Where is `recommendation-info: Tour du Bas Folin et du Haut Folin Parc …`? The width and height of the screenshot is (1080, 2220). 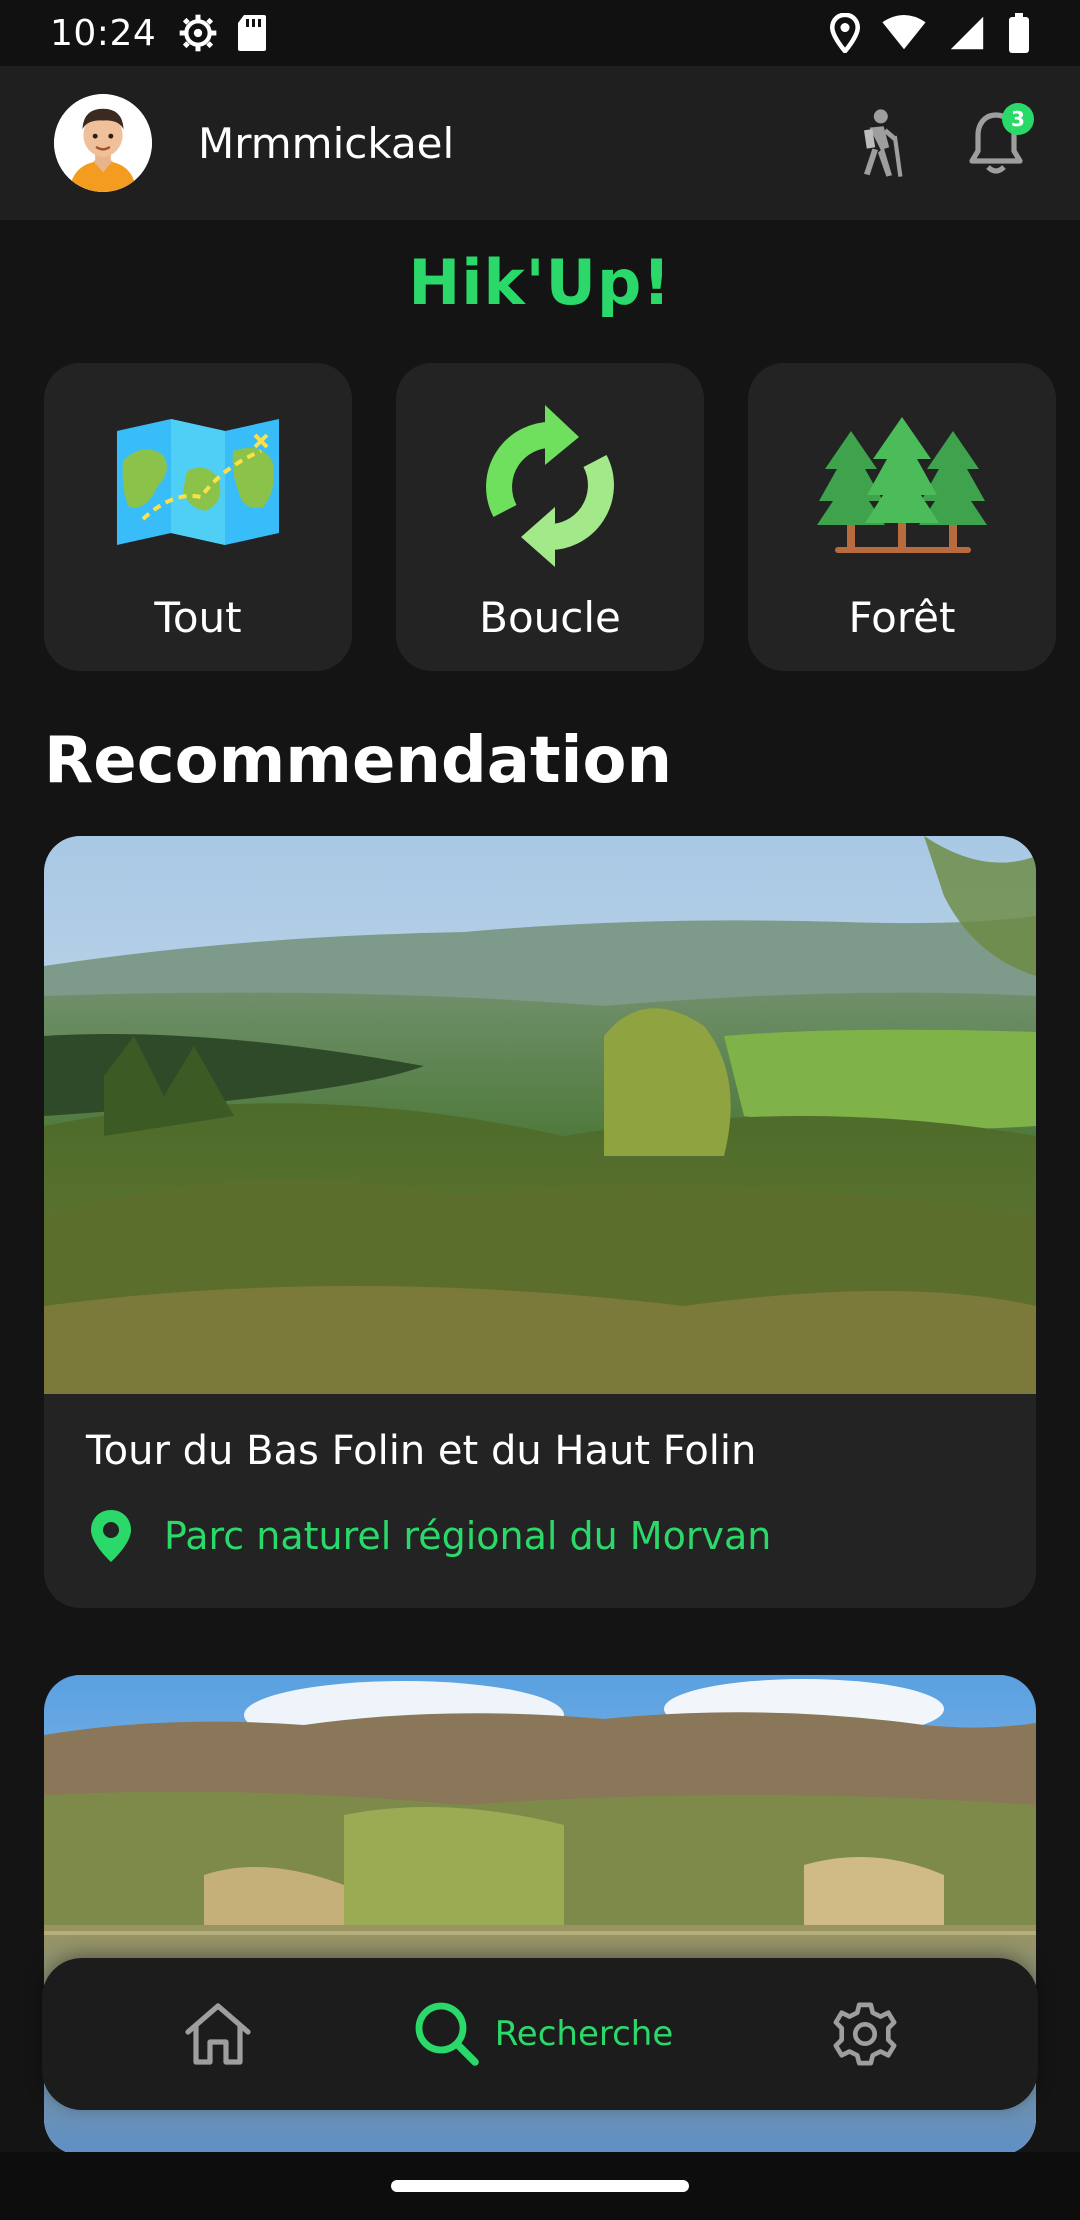 recommendation-info: Tour du Bas Folin et du Haut Folin Parc … is located at coordinates (540, 1479).